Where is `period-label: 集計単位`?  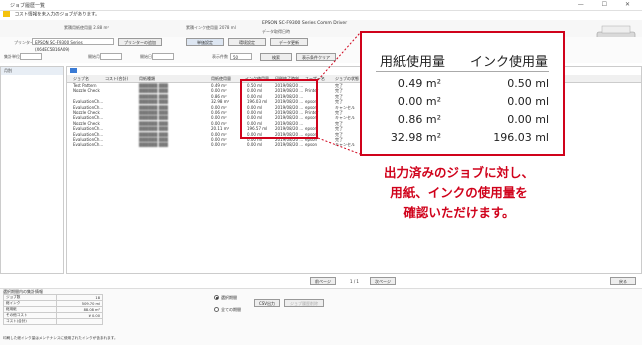 period-label: 集計単位 is located at coordinates (12, 56).